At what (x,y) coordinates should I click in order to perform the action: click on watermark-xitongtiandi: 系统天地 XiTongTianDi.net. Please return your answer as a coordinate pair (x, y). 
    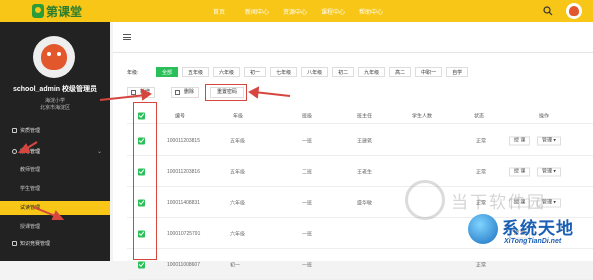
    Looking at the image, I should click on (530, 234).